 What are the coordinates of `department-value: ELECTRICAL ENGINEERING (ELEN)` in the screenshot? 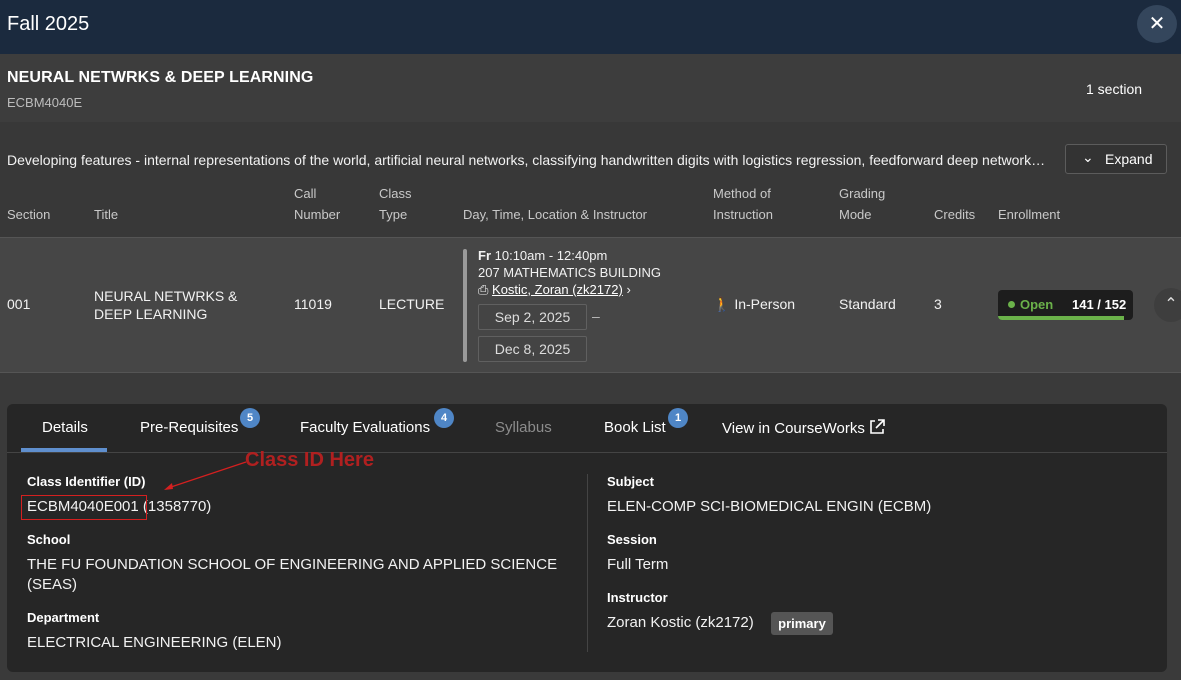 It's located at (154, 642).